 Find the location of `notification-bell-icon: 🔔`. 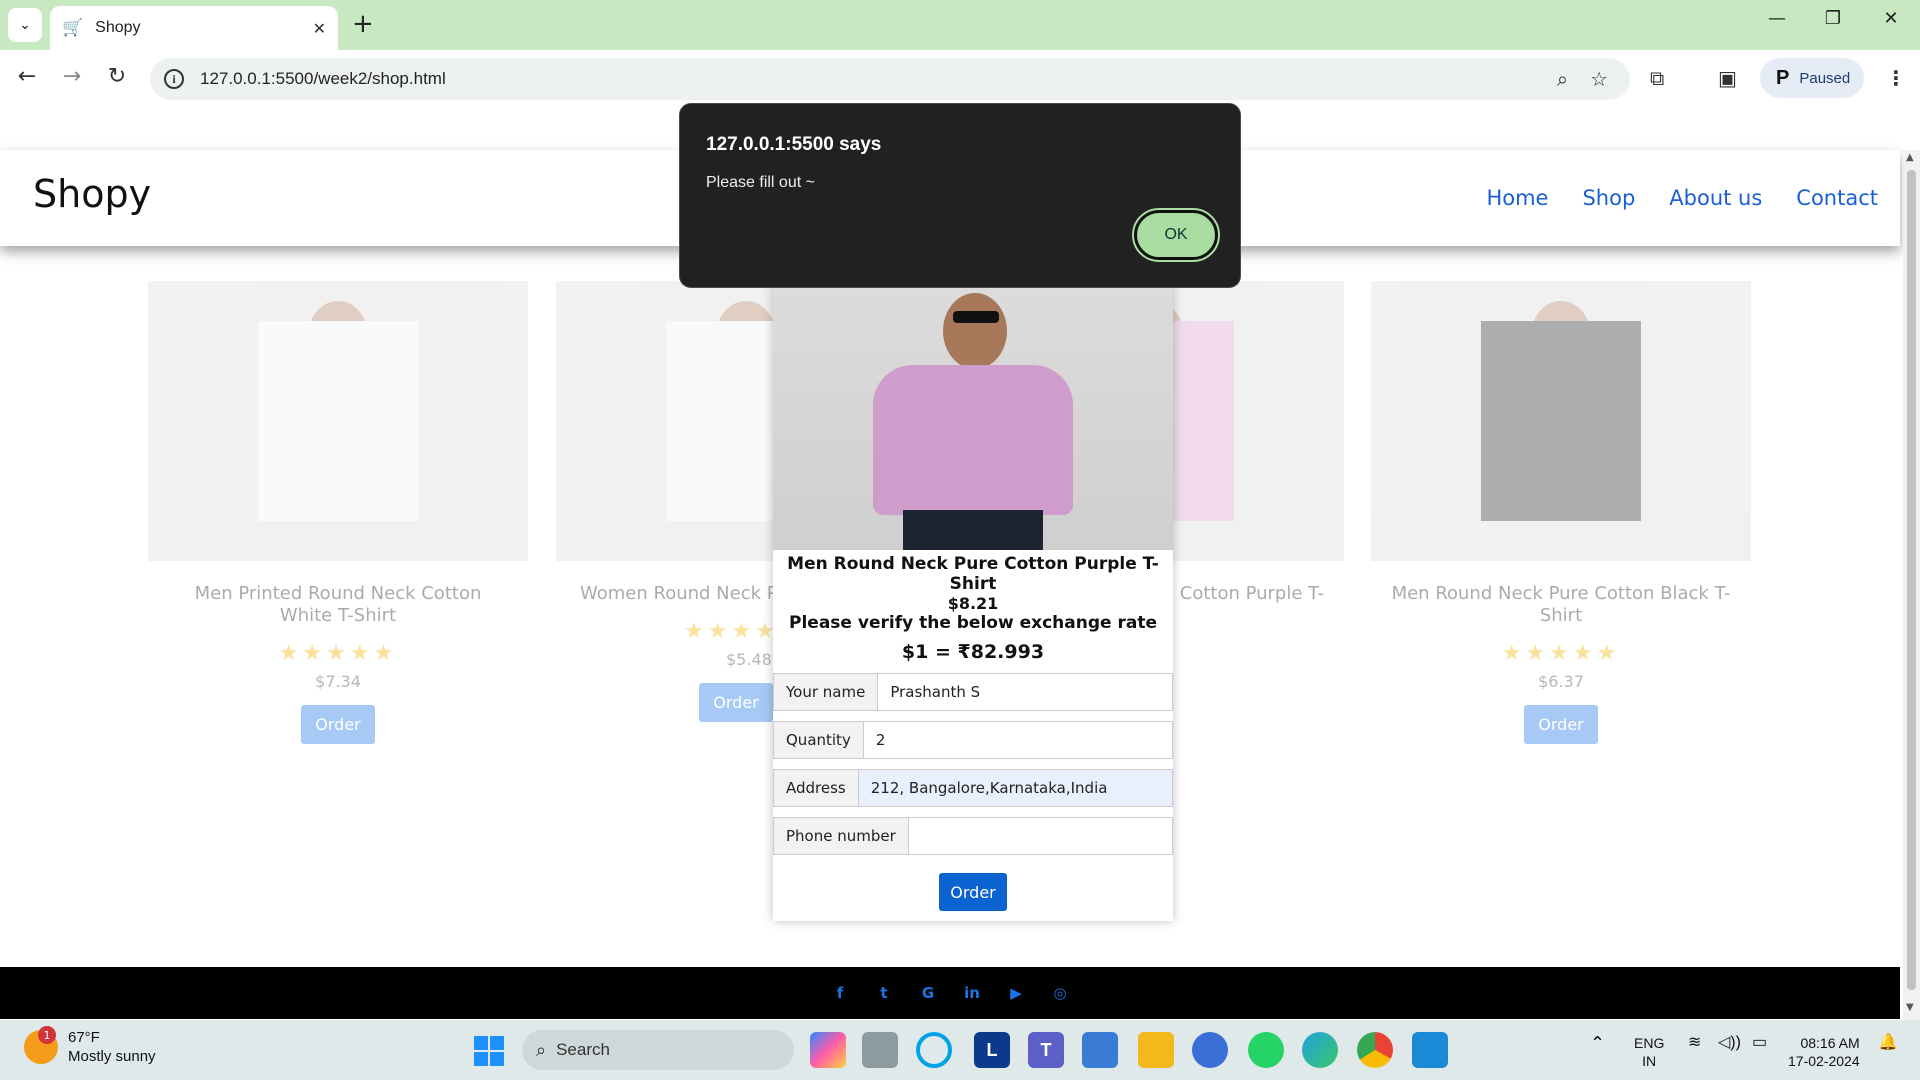

notification-bell-icon: 🔔 is located at coordinates (1888, 1043).